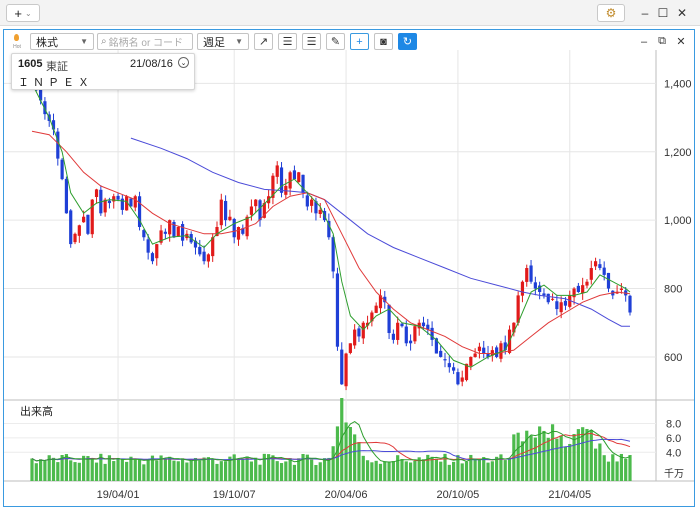 The height and width of the screenshot is (510, 700). Describe the element at coordinates (55, 83) in the screenshot. I see `symbol-name: ＩＮＰＥＸ` at that location.